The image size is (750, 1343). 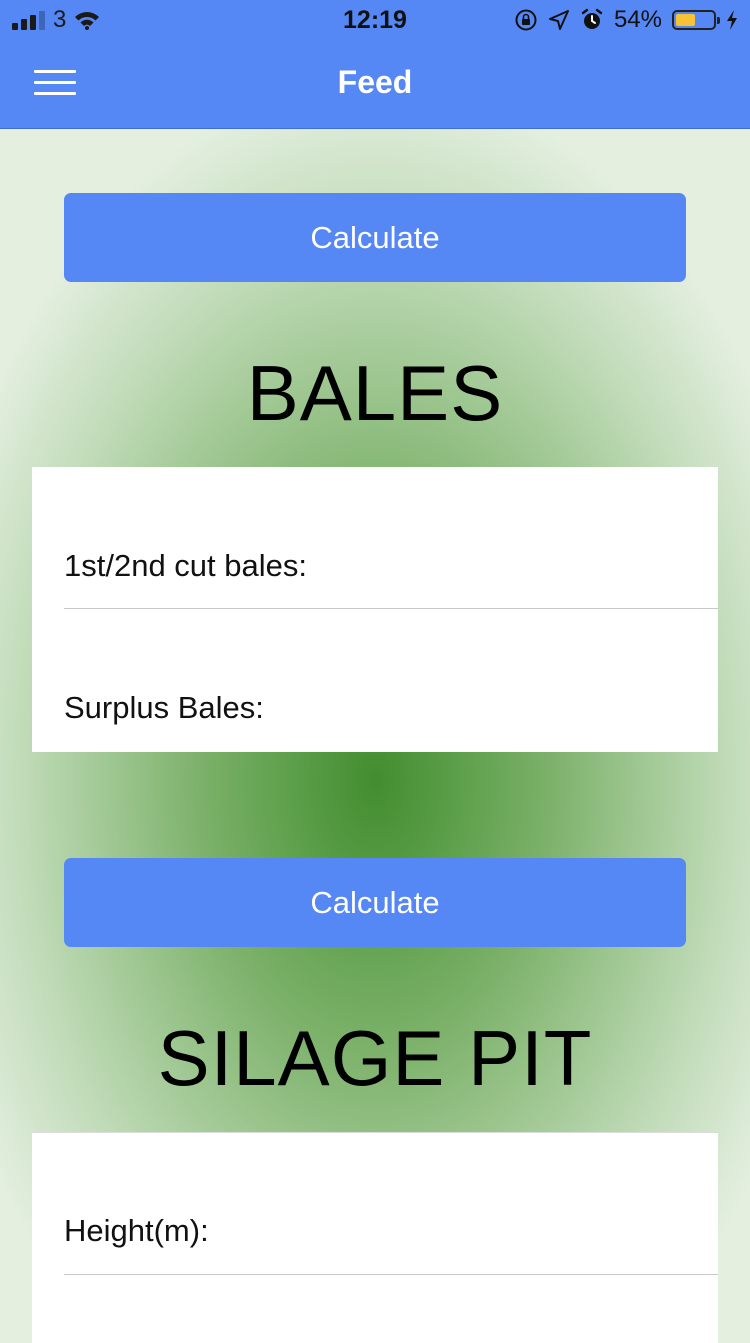 I want to click on silage-pit-fields-card: Height(m):, so click(x=375, y=1237).